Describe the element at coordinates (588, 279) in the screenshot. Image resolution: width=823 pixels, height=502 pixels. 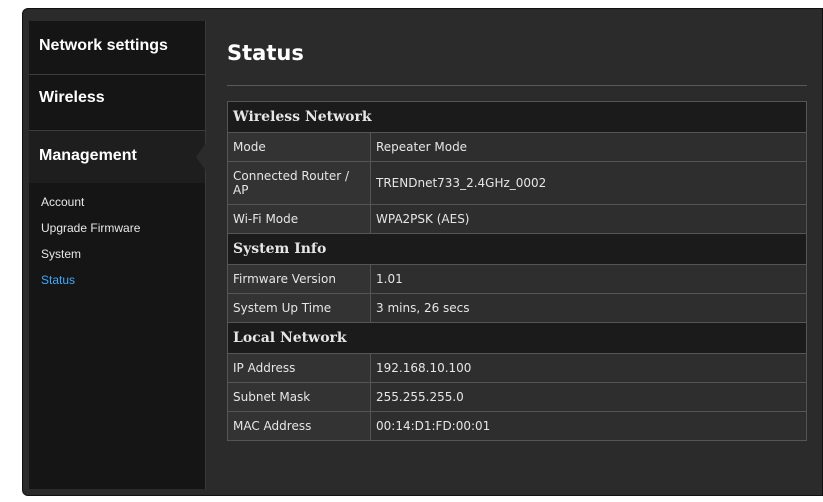
I see `row-value-firmware-version: 1.01` at that location.